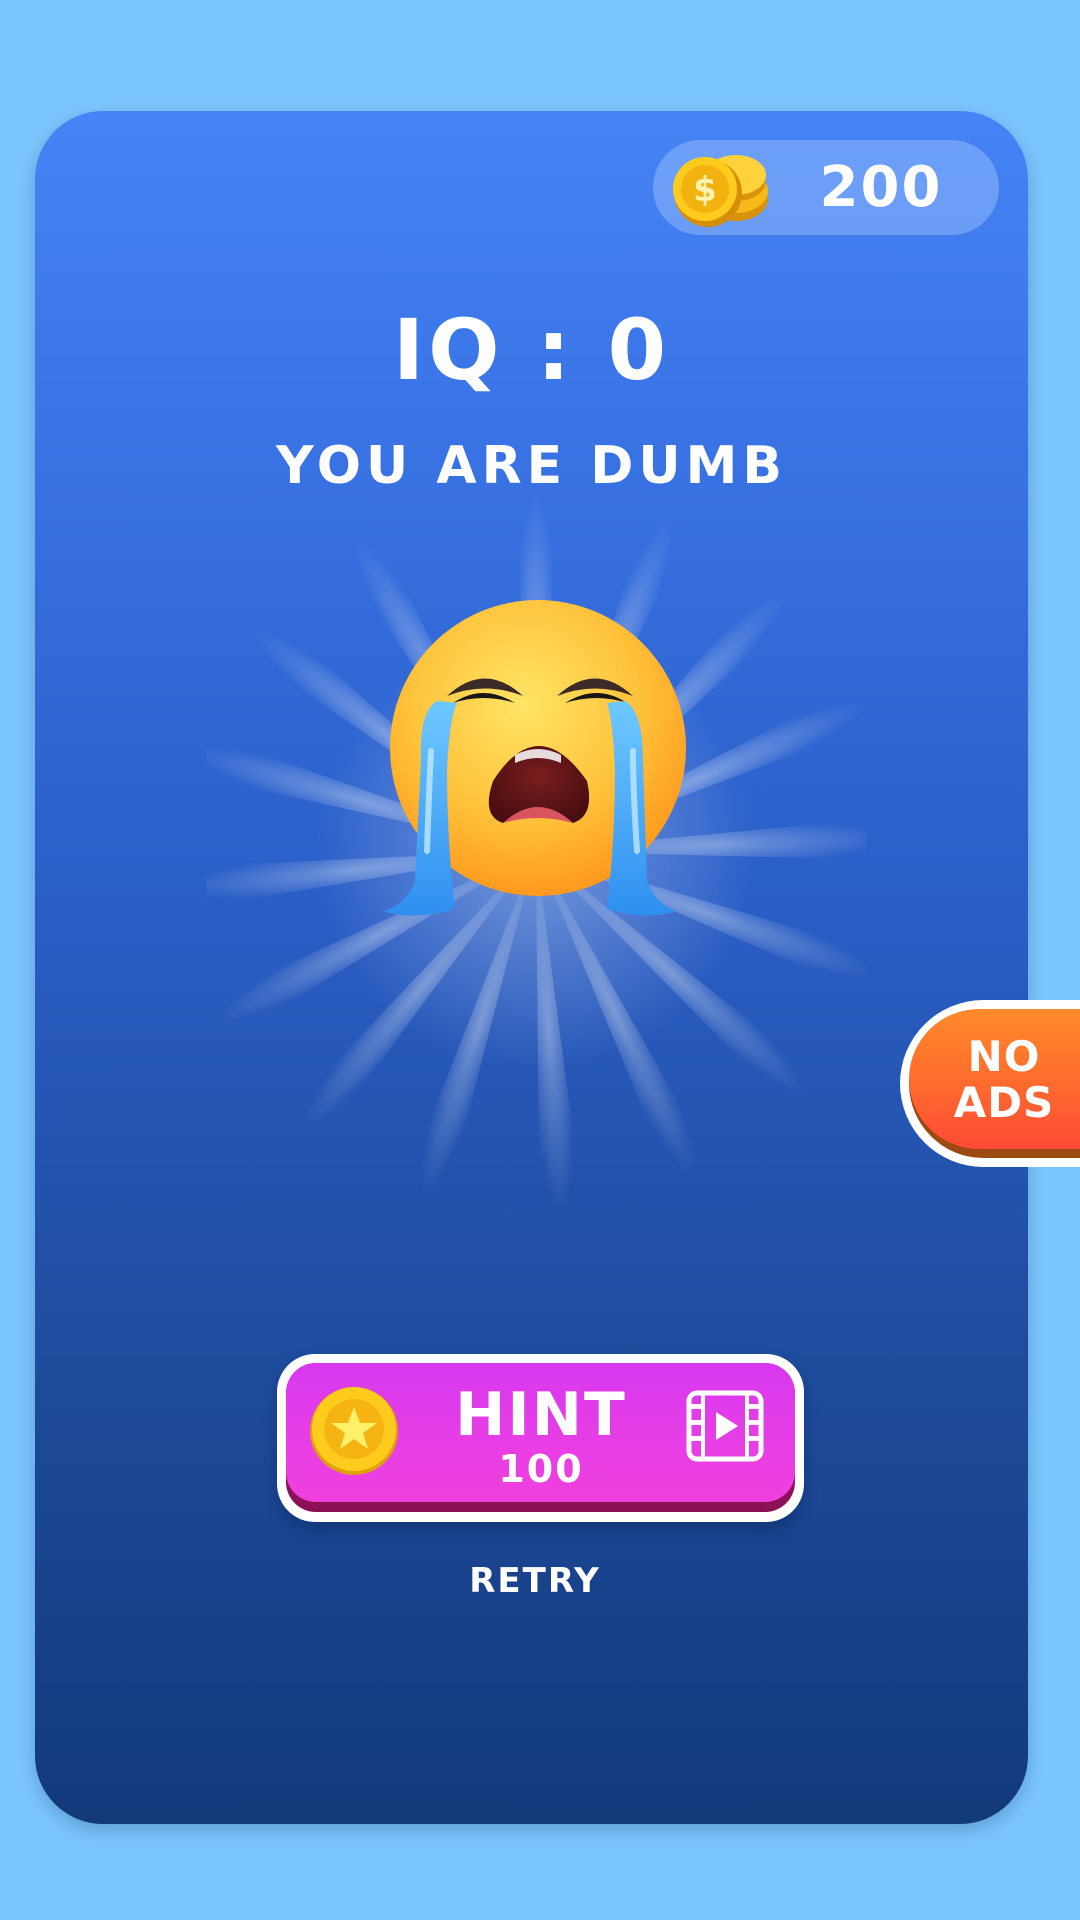  What do you see at coordinates (535, 1581) in the screenshot?
I see `retry-button: RETRY` at bounding box center [535, 1581].